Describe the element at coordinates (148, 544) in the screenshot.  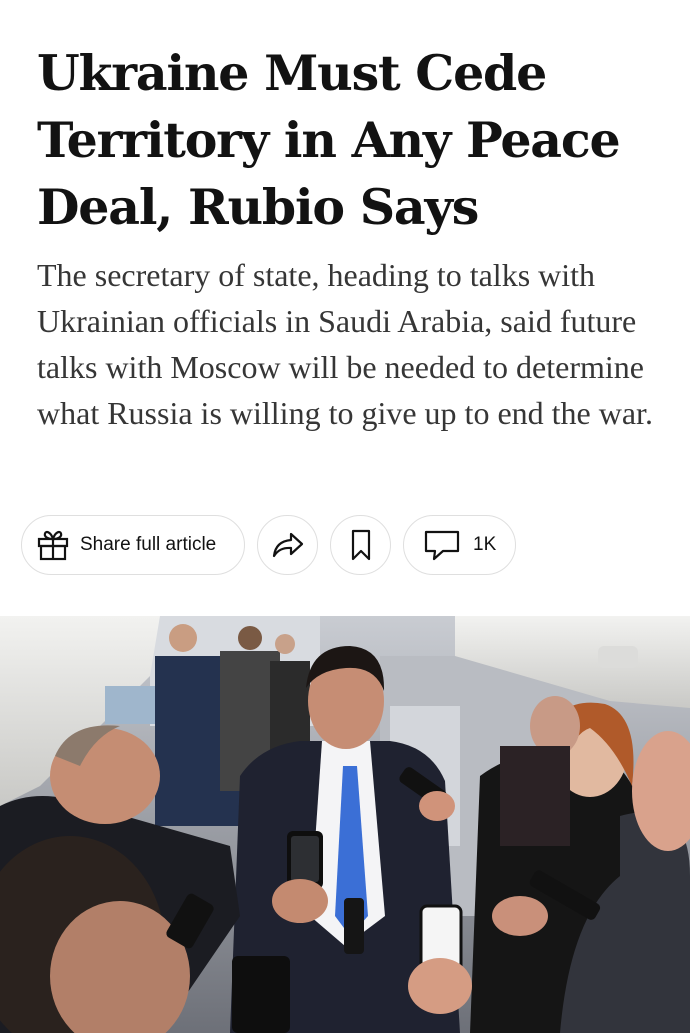
I see `share-full-article-label: Share full article` at that location.